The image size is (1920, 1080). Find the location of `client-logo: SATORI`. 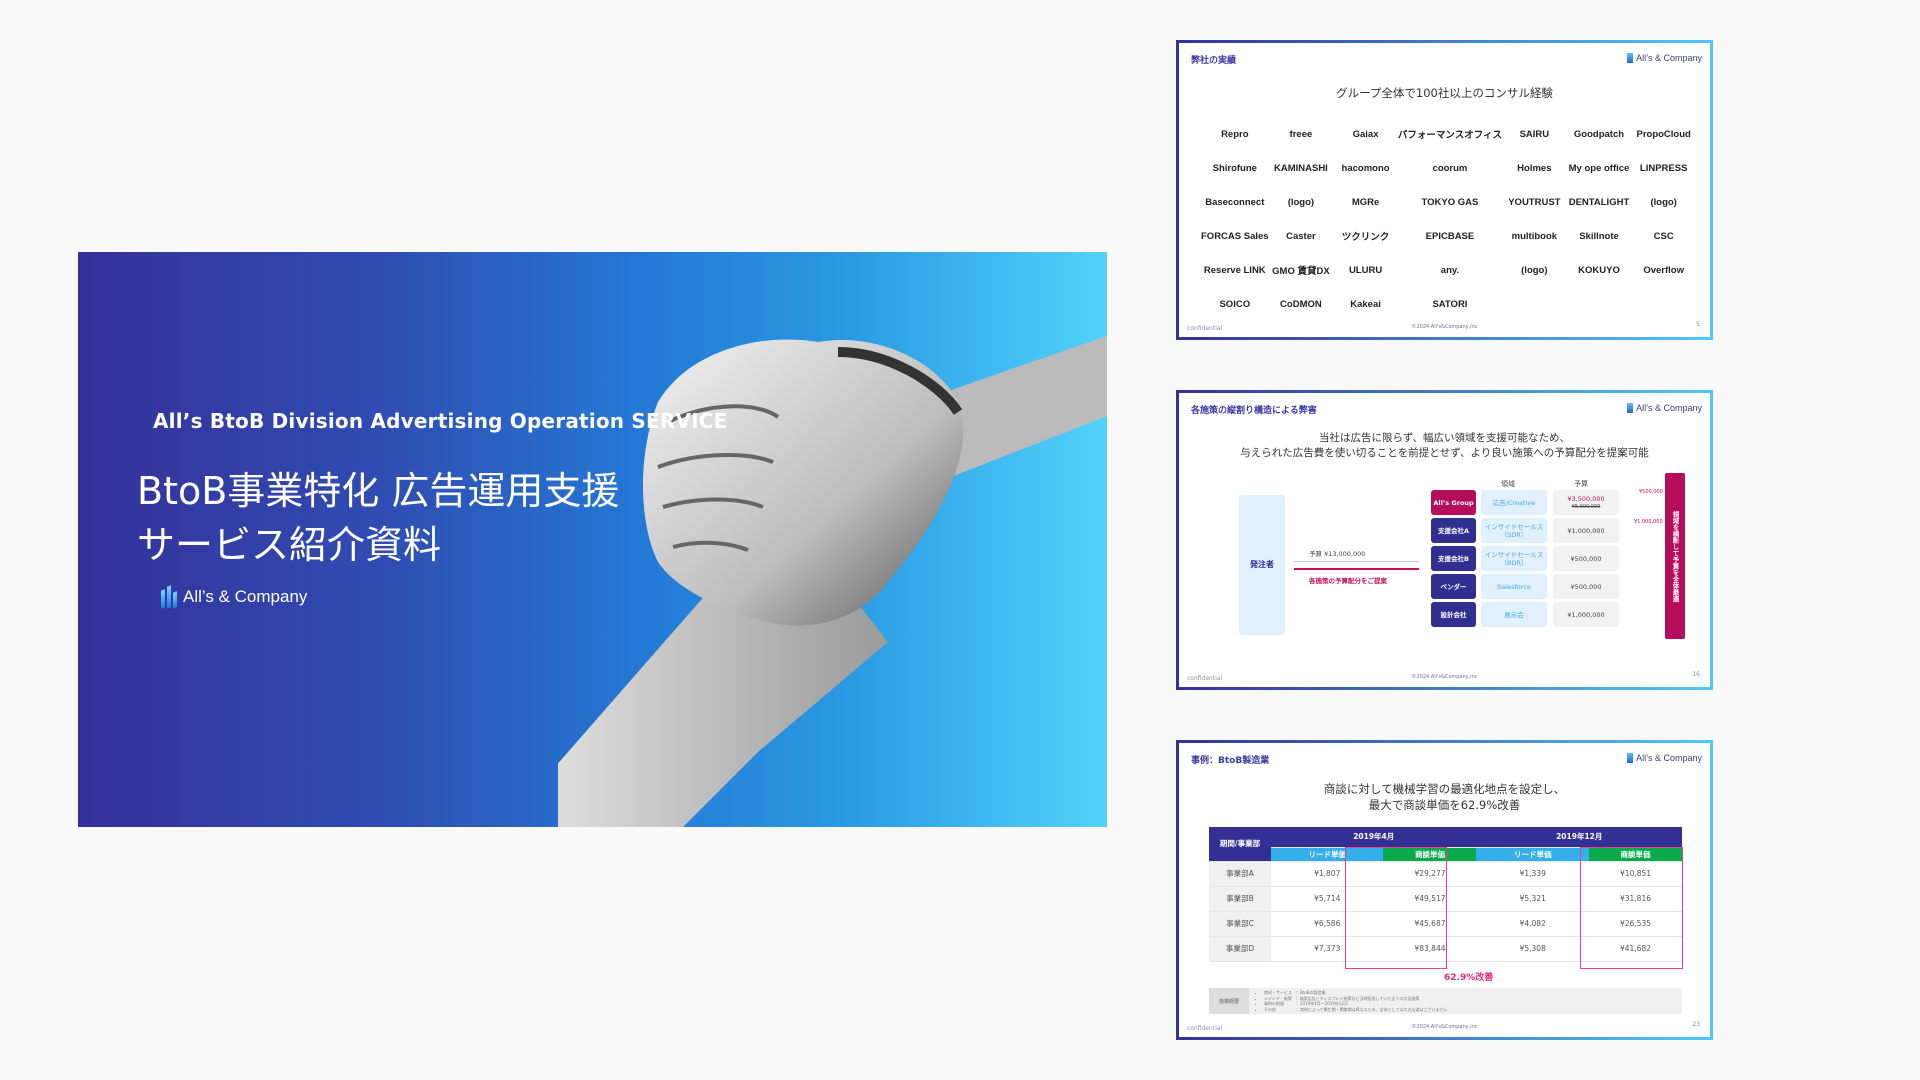

client-logo: SATORI is located at coordinates (1450, 304).